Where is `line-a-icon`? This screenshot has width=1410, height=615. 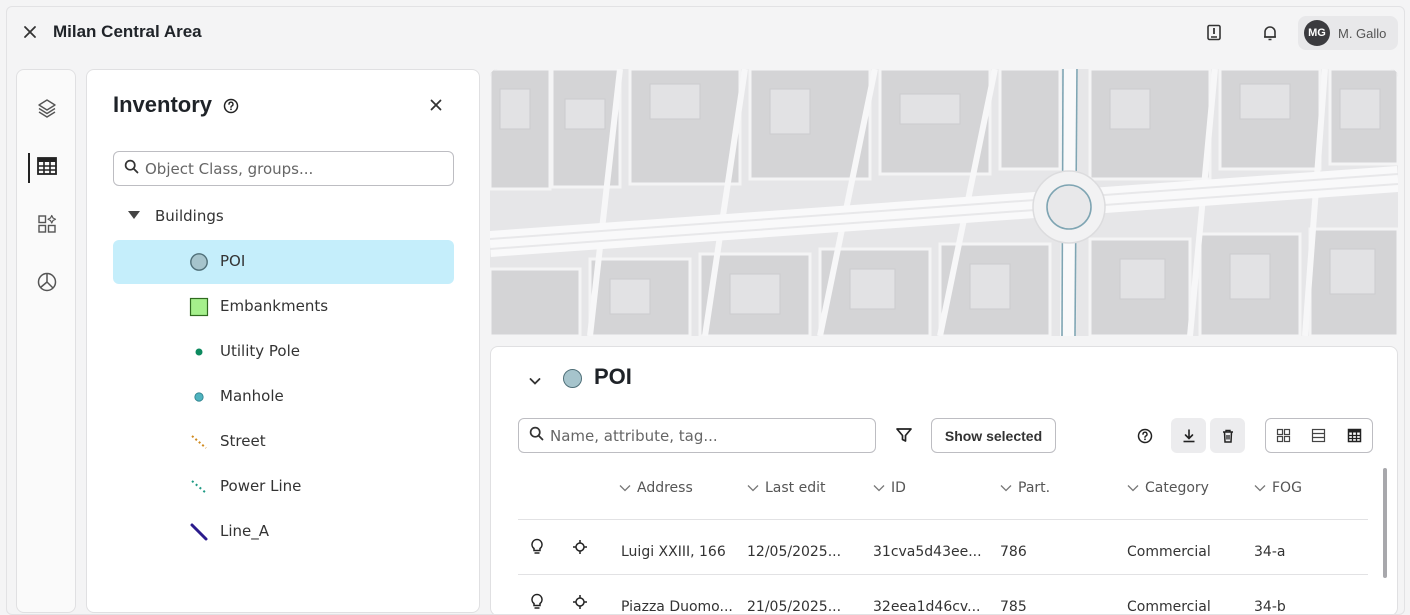
line-a-icon is located at coordinates (199, 532).